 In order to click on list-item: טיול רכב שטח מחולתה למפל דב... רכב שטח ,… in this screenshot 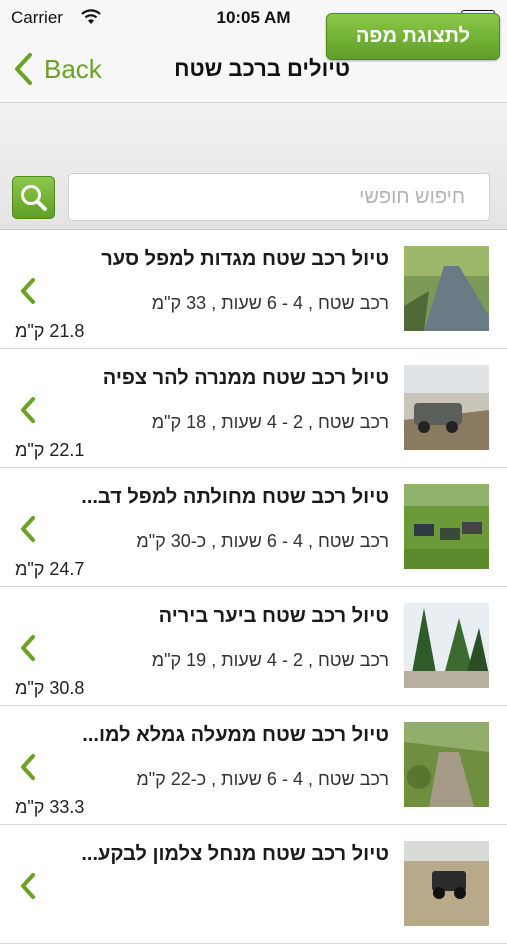, I will do `click(253, 527)`.